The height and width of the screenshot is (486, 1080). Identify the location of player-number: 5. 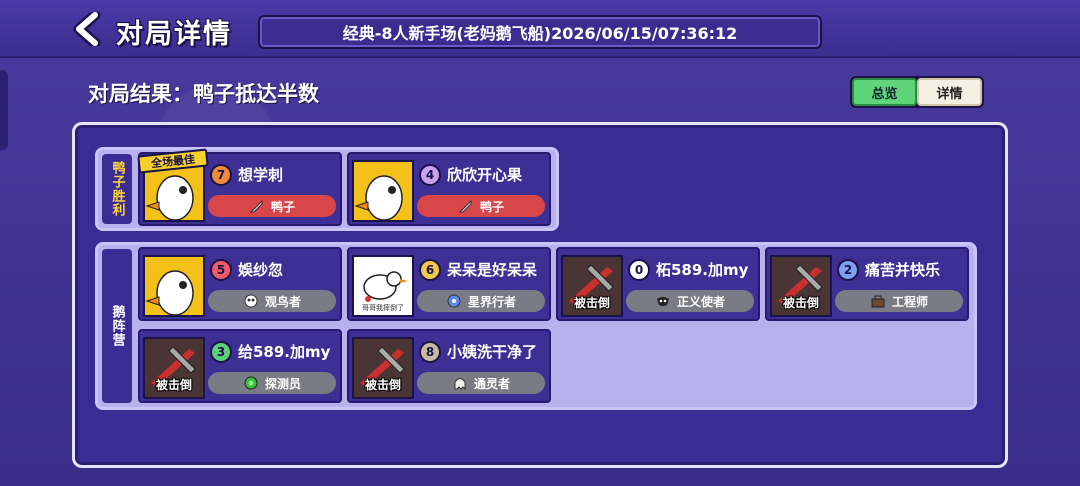
(221, 270).